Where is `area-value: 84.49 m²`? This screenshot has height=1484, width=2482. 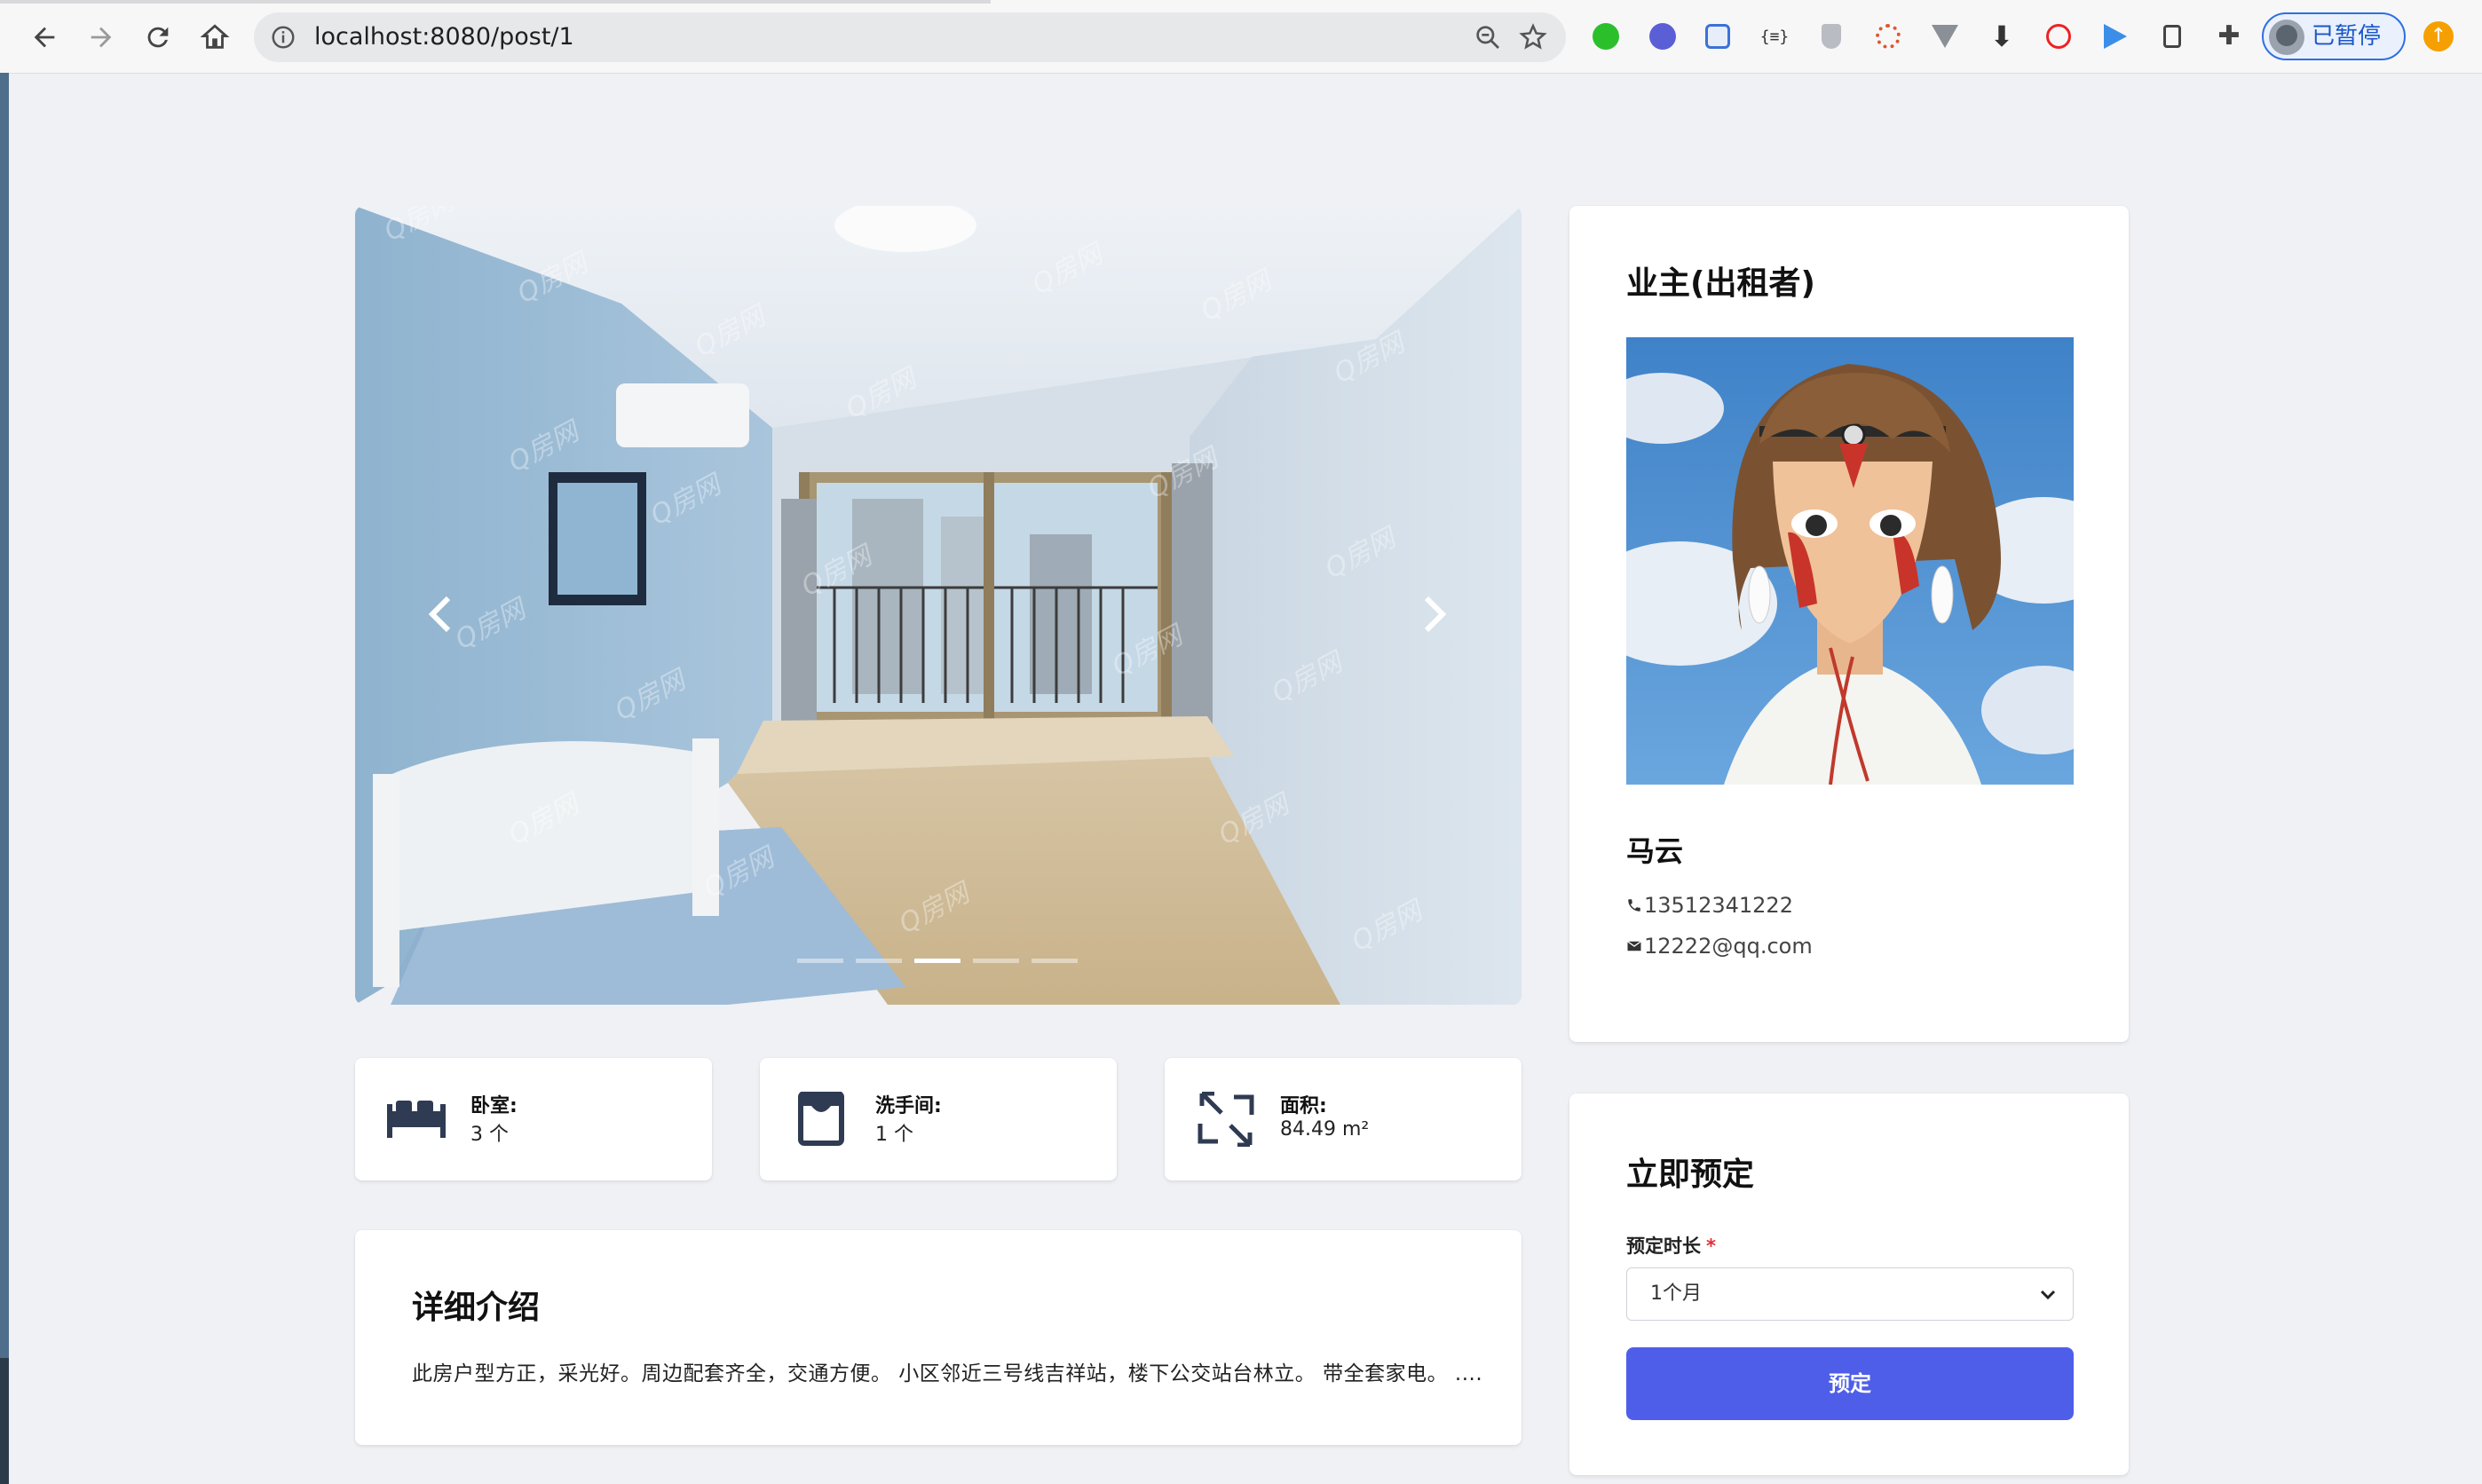
area-value: 84.49 m² is located at coordinates (1325, 1130).